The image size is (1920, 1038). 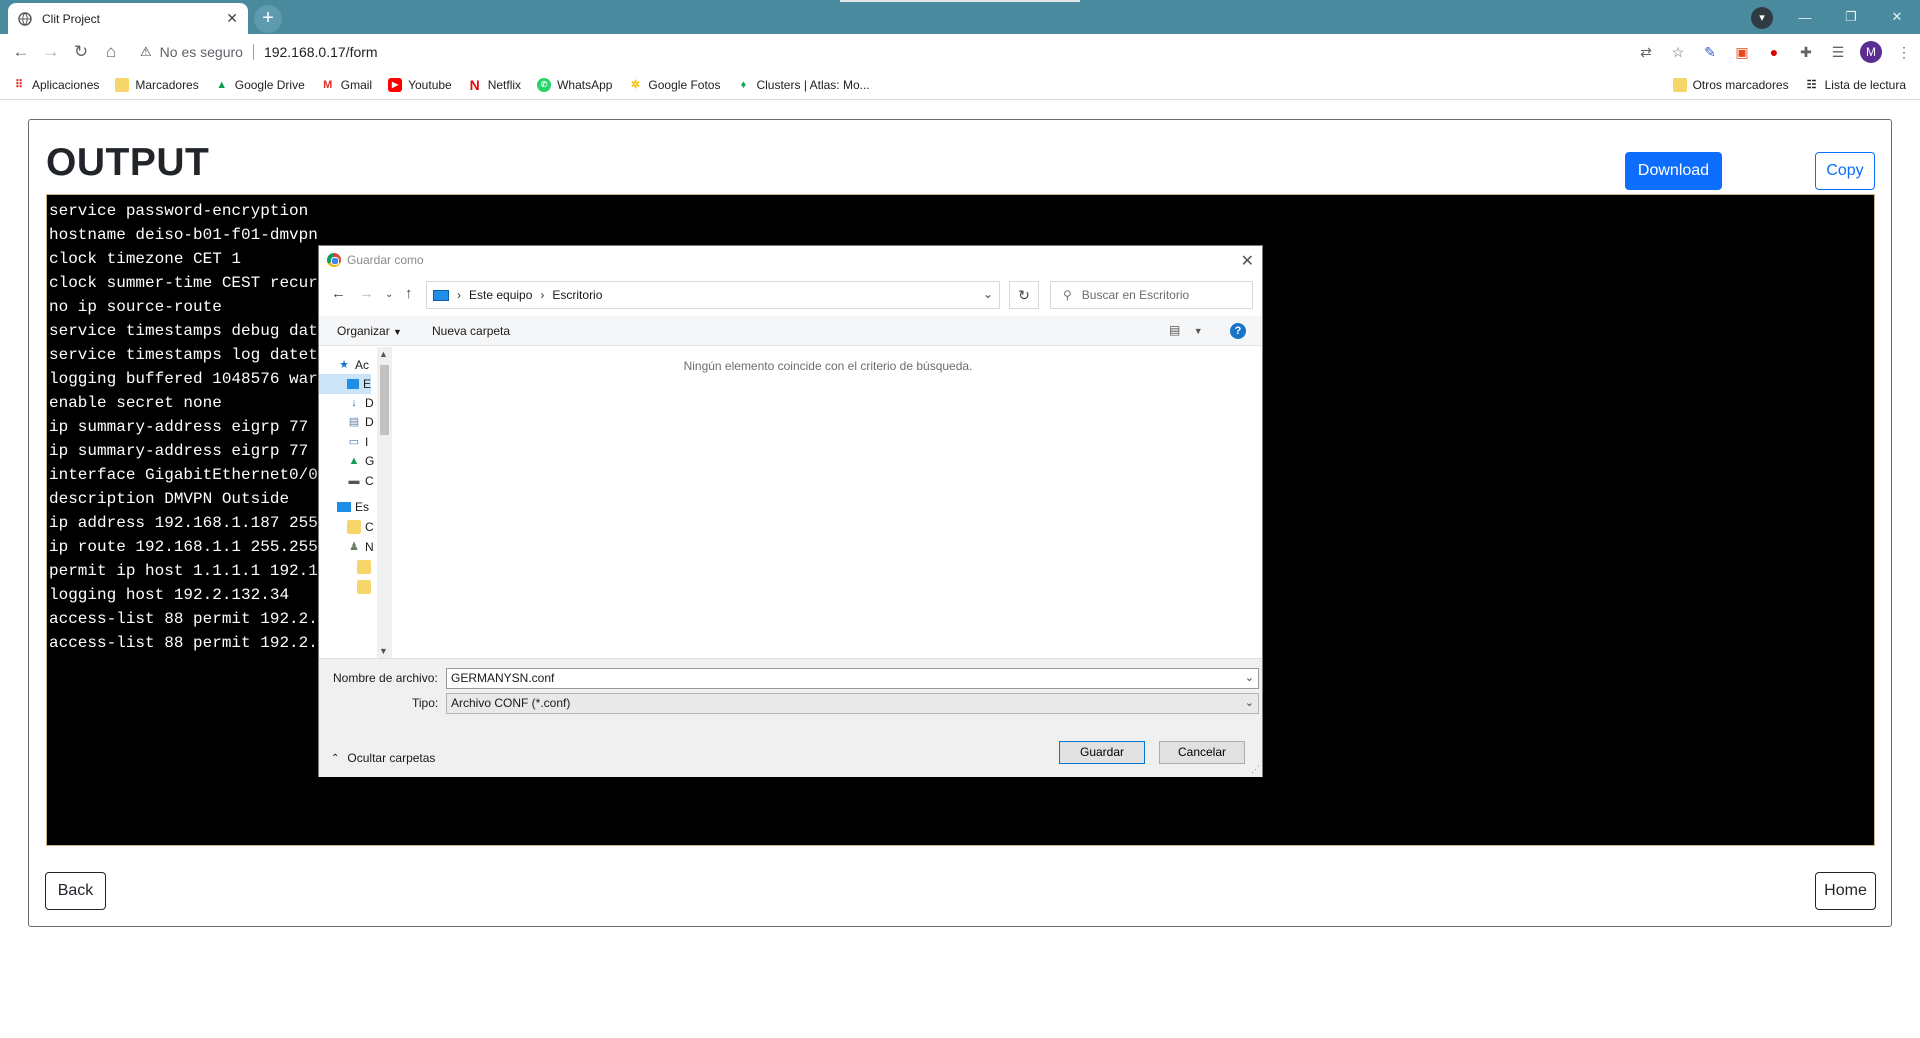 What do you see at coordinates (1247, 261) in the screenshot?
I see `dialog-close-icon: ✕` at bounding box center [1247, 261].